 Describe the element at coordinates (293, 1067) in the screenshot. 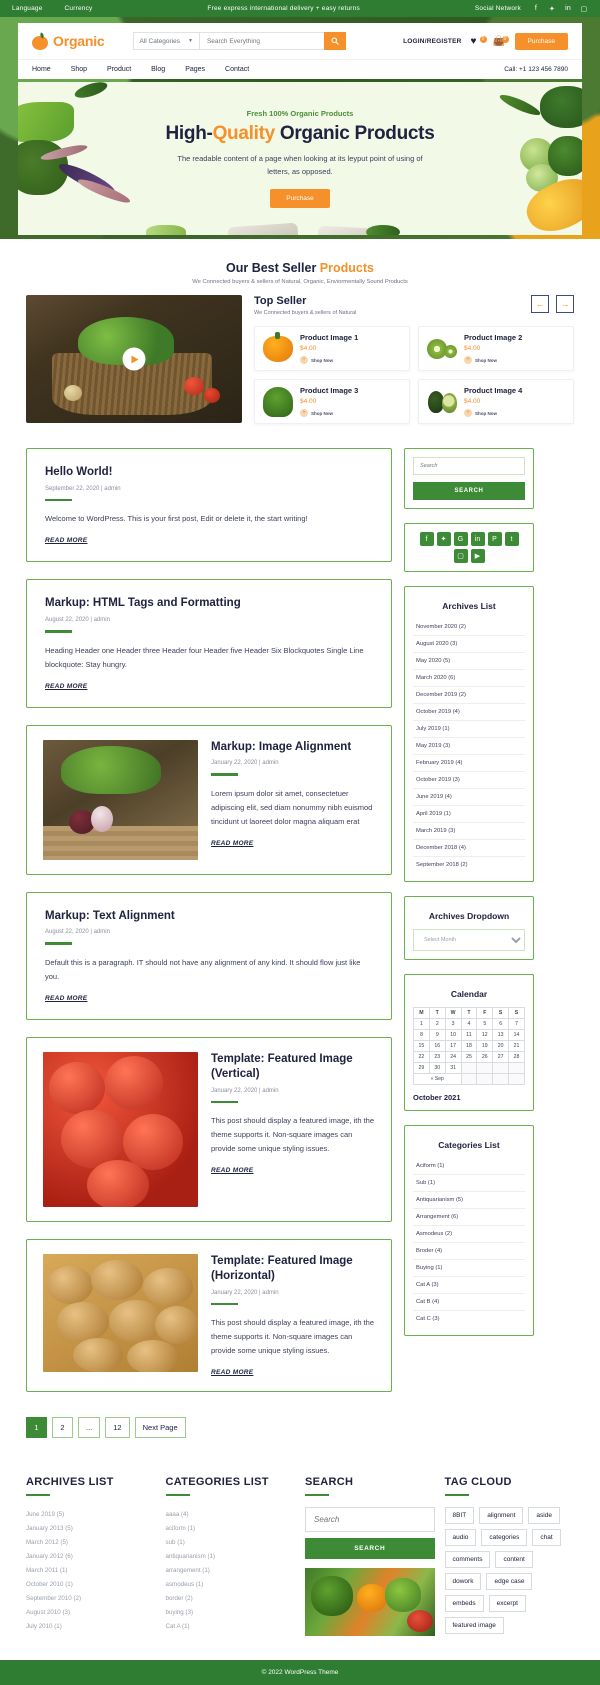

I see `post-title: Template: Featured Image (Vertical)` at that location.